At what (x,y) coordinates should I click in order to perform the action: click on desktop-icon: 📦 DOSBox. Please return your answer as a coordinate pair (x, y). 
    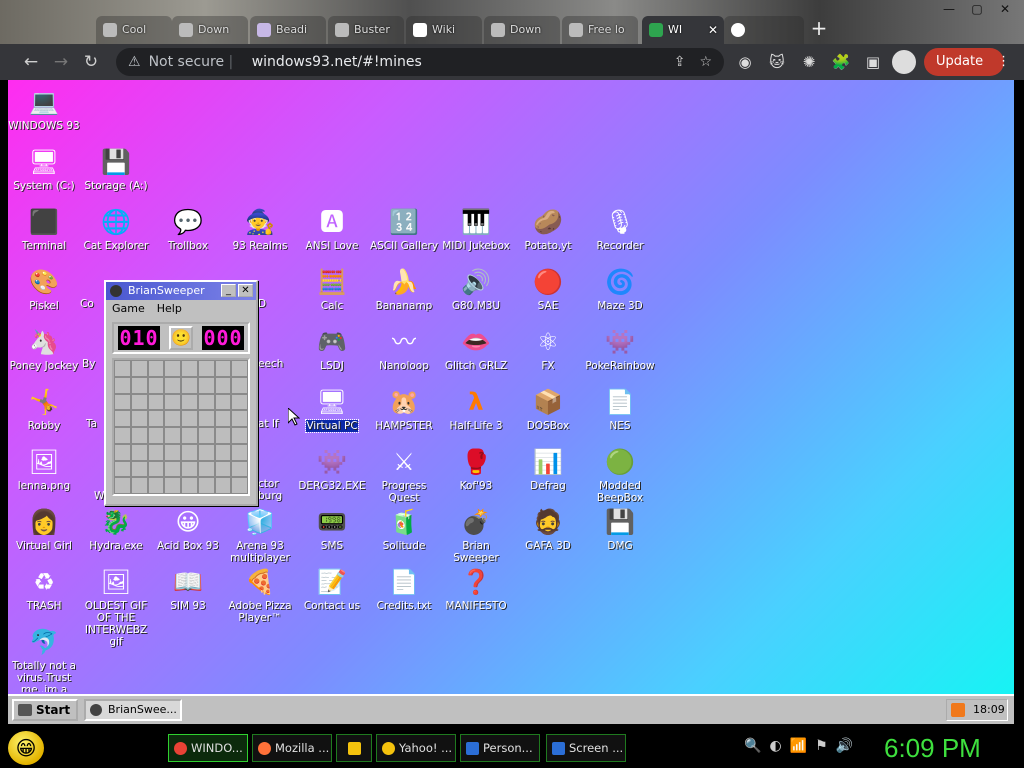
    Looking at the image, I should click on (548, 409).